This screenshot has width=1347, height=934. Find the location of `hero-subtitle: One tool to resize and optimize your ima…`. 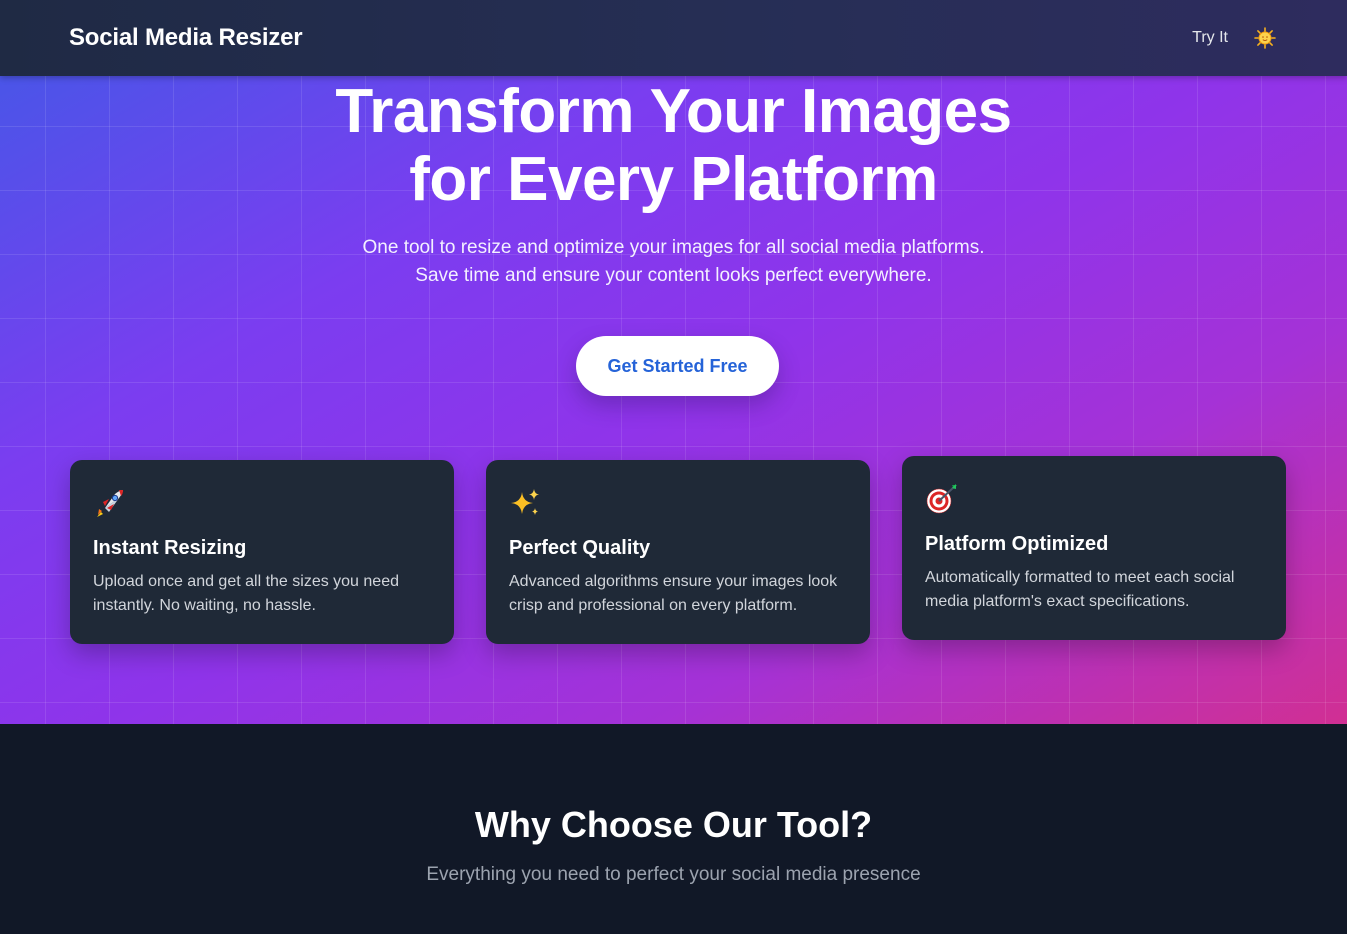

hero-subtitle: One tool to resize and optimize your ima… is located at coordinates (673, 262).